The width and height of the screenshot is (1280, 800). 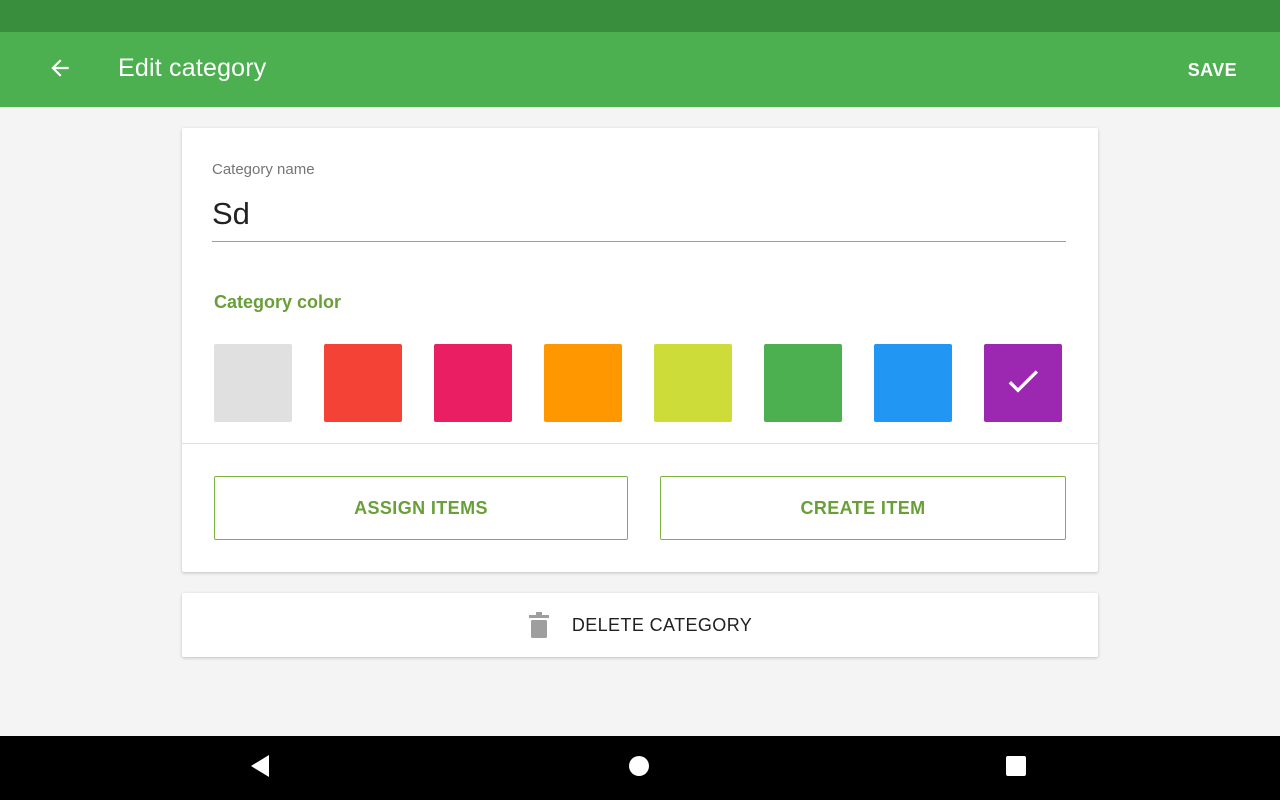 I want to click on nav-recents-icon, so click(x=1016, y=768).